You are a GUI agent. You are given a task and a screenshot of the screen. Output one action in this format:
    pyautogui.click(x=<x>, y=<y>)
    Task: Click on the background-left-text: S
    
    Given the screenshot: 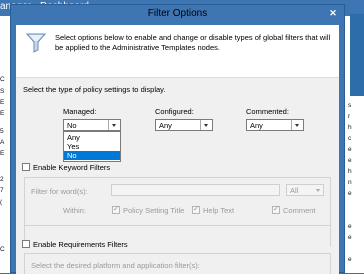 What is the action you would take?
    pyautogui.click(x=2, y=91)
    